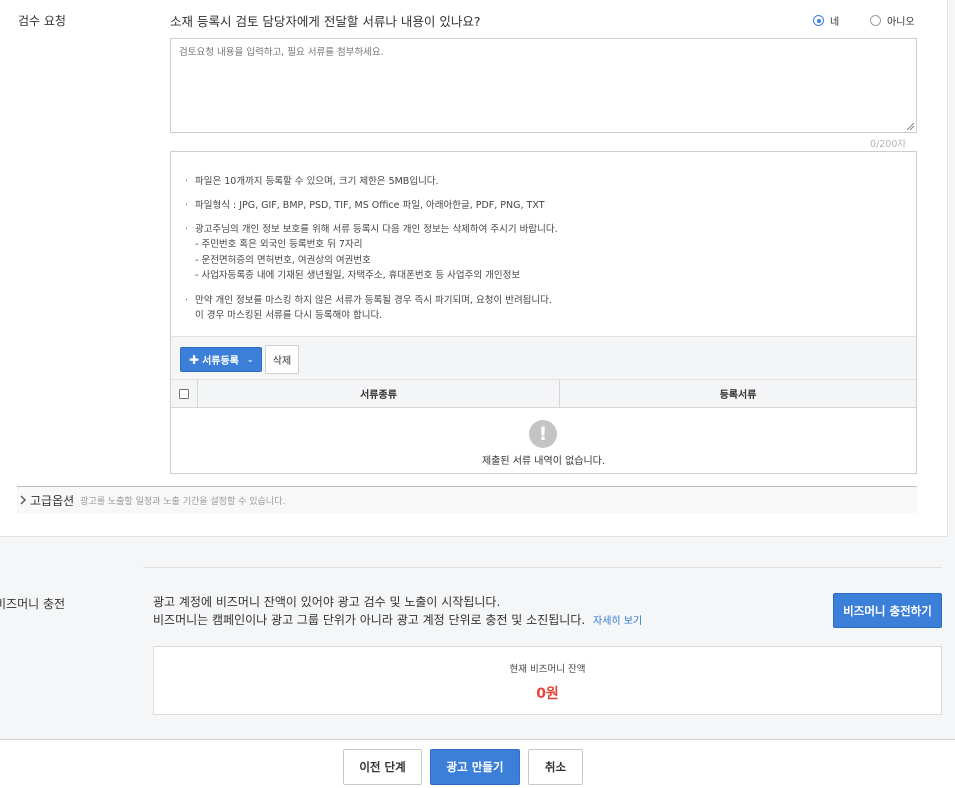 Image resolution: width=955 pixels, height=788 pixels. I want to click on notice-item: 파일은 10개까지 등록할 수 있으며, 크기 제한은 5MB입니다., so click(545, 181).